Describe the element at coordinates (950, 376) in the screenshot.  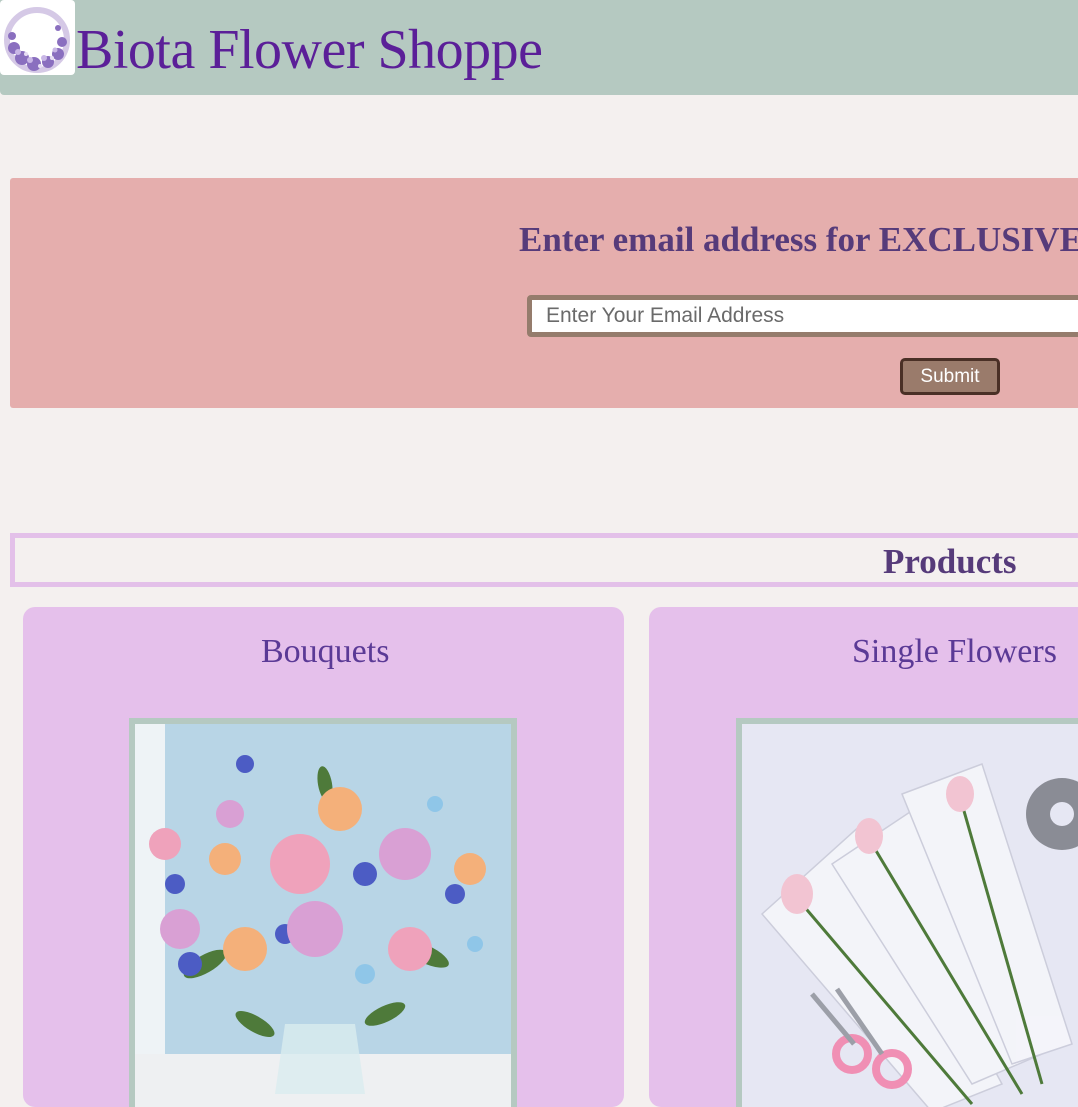
I see `submit-button: Submit` at that location.